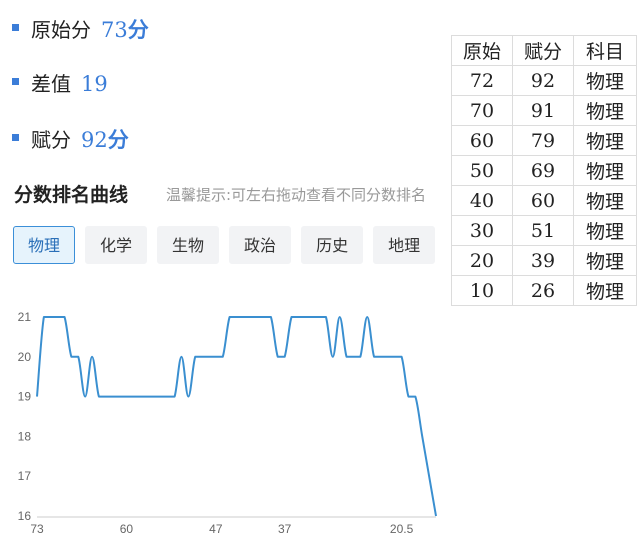  I want to click on cell-assigned: 51, so click(543, 230).